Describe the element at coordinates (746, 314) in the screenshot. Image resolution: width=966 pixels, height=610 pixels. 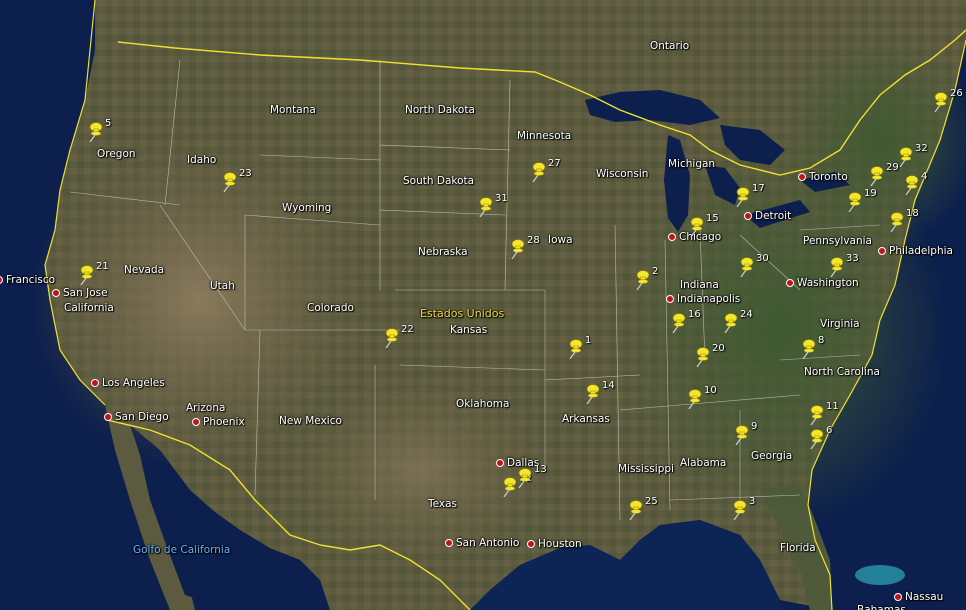
I see `placemark-number: 24` at that location.